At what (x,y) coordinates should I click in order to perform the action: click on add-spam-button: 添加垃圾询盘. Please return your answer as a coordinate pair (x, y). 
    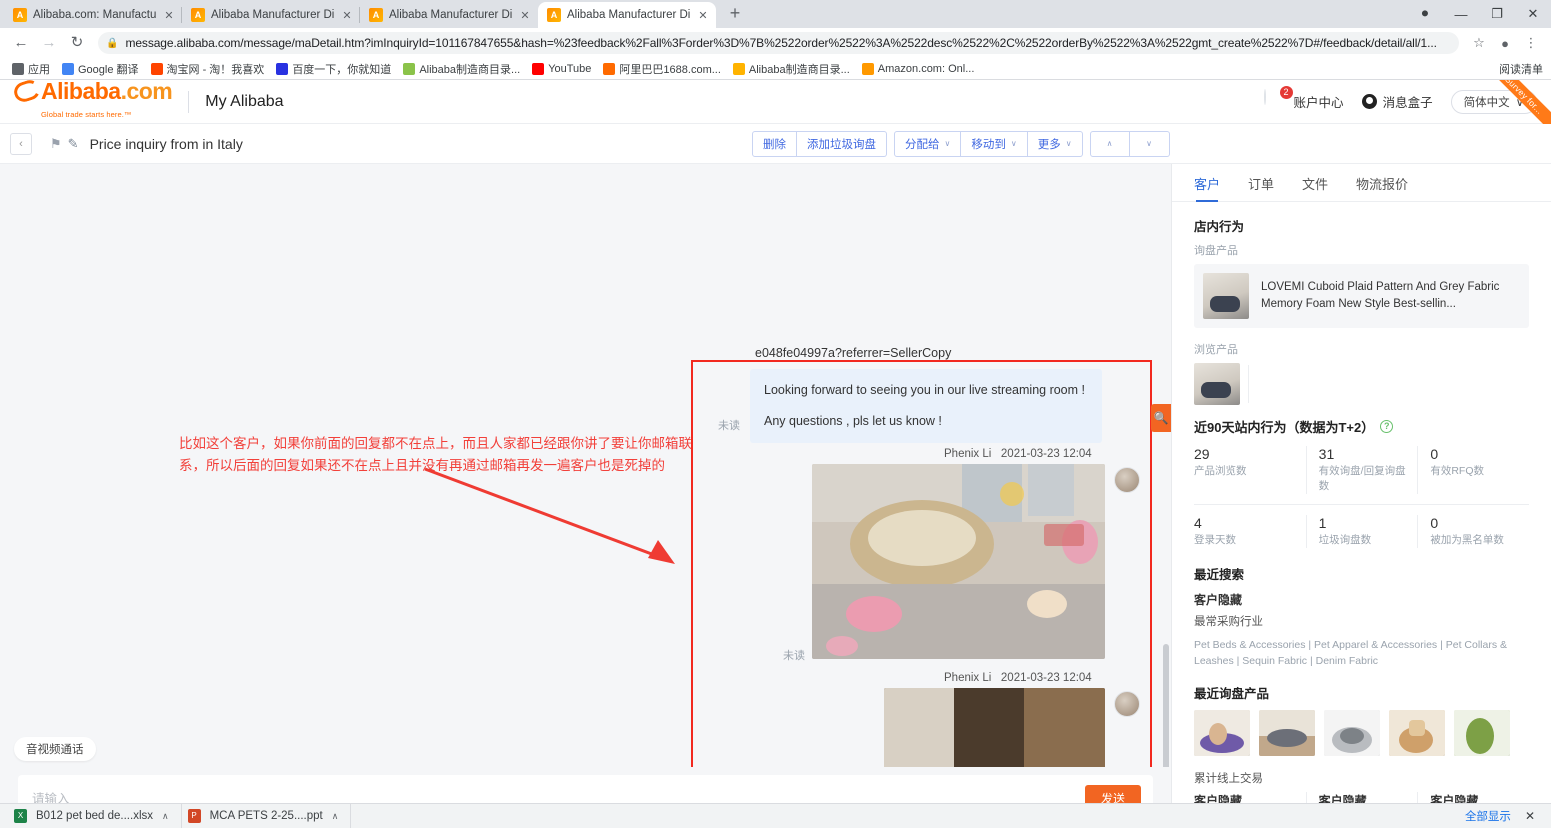
    Looking at the image, I should click on (842, 143).